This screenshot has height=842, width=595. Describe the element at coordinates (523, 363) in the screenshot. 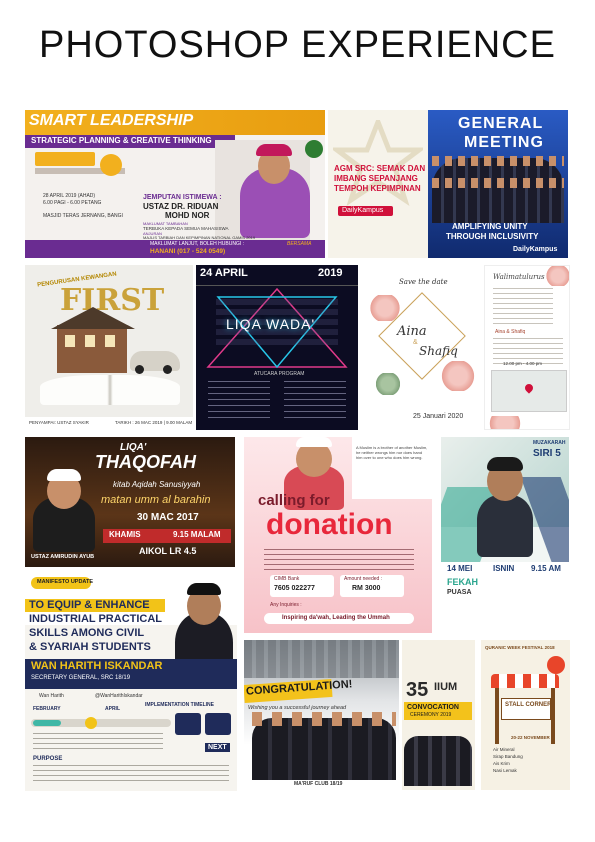

I see `walimah-time: 12.00 pm - 4.00 pm` at that location.